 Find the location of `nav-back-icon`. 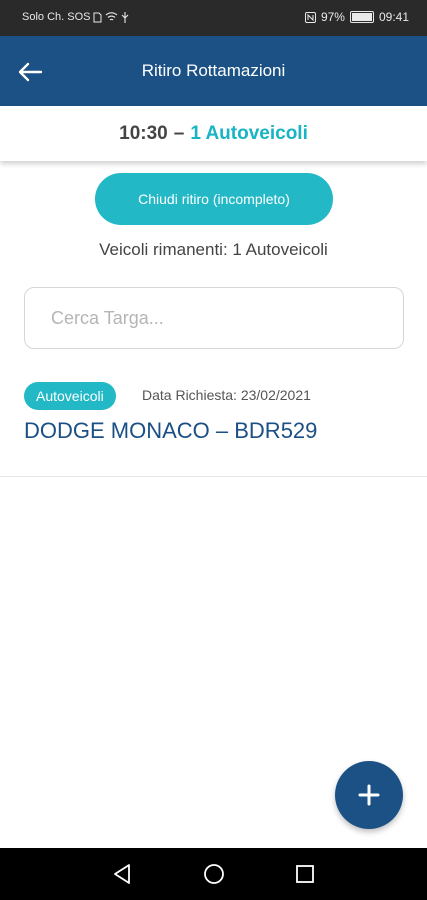

nav-back-icon is located at coordinates (122, 874).